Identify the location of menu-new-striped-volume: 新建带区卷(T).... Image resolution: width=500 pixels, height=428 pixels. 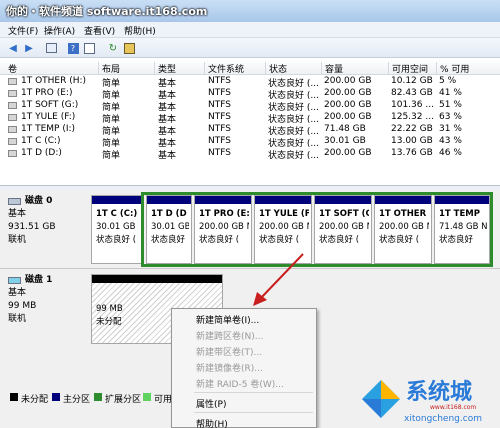
(229, 351).